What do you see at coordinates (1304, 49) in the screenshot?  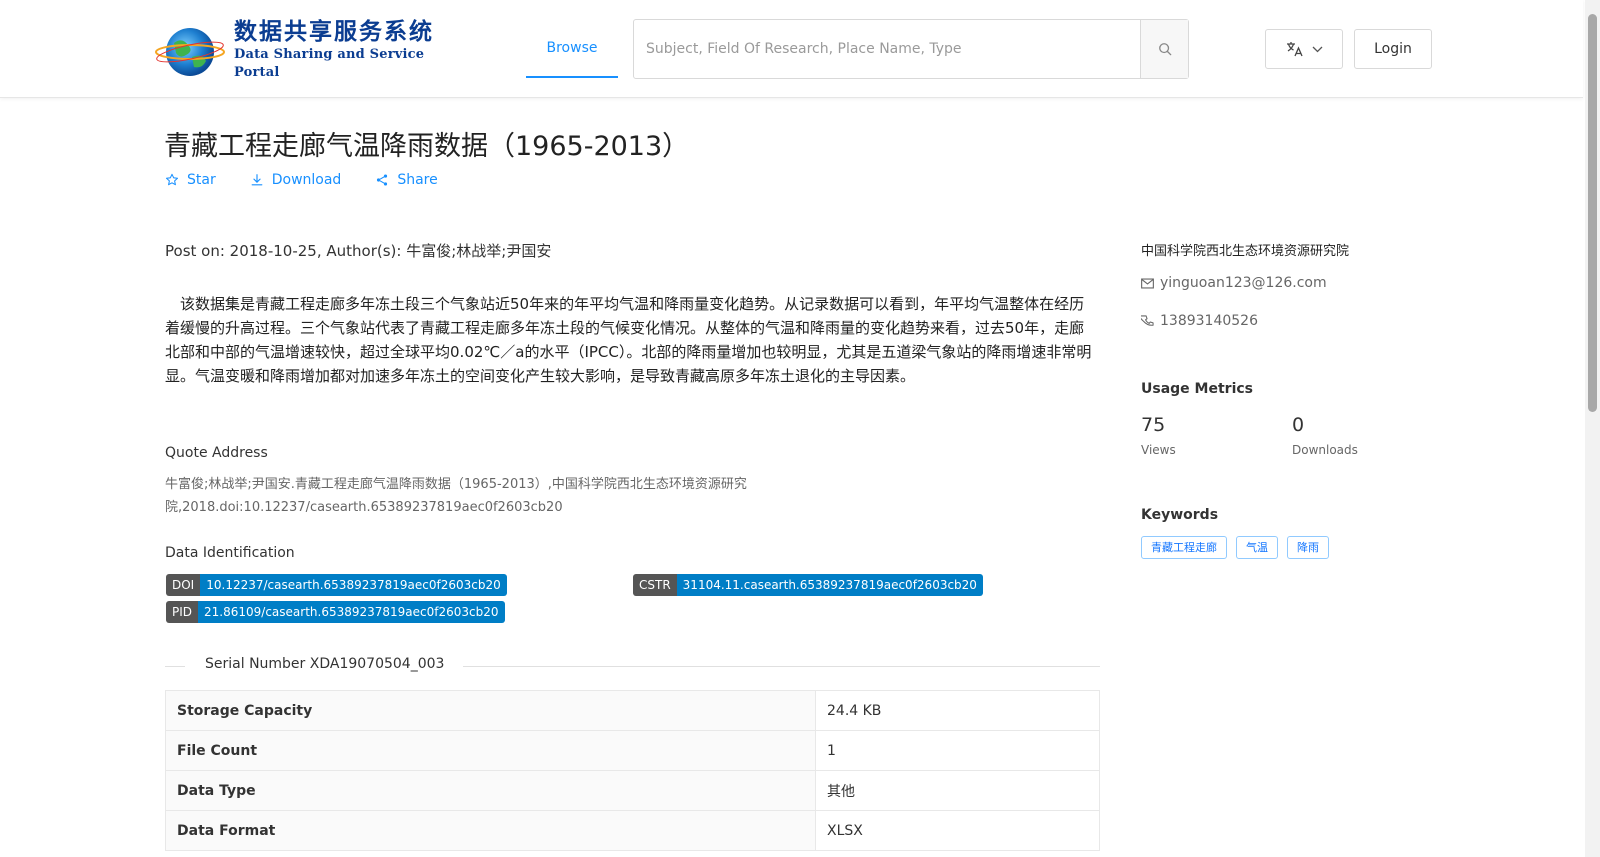 I see `language-dropdown` at bounding box center [1304, 49].